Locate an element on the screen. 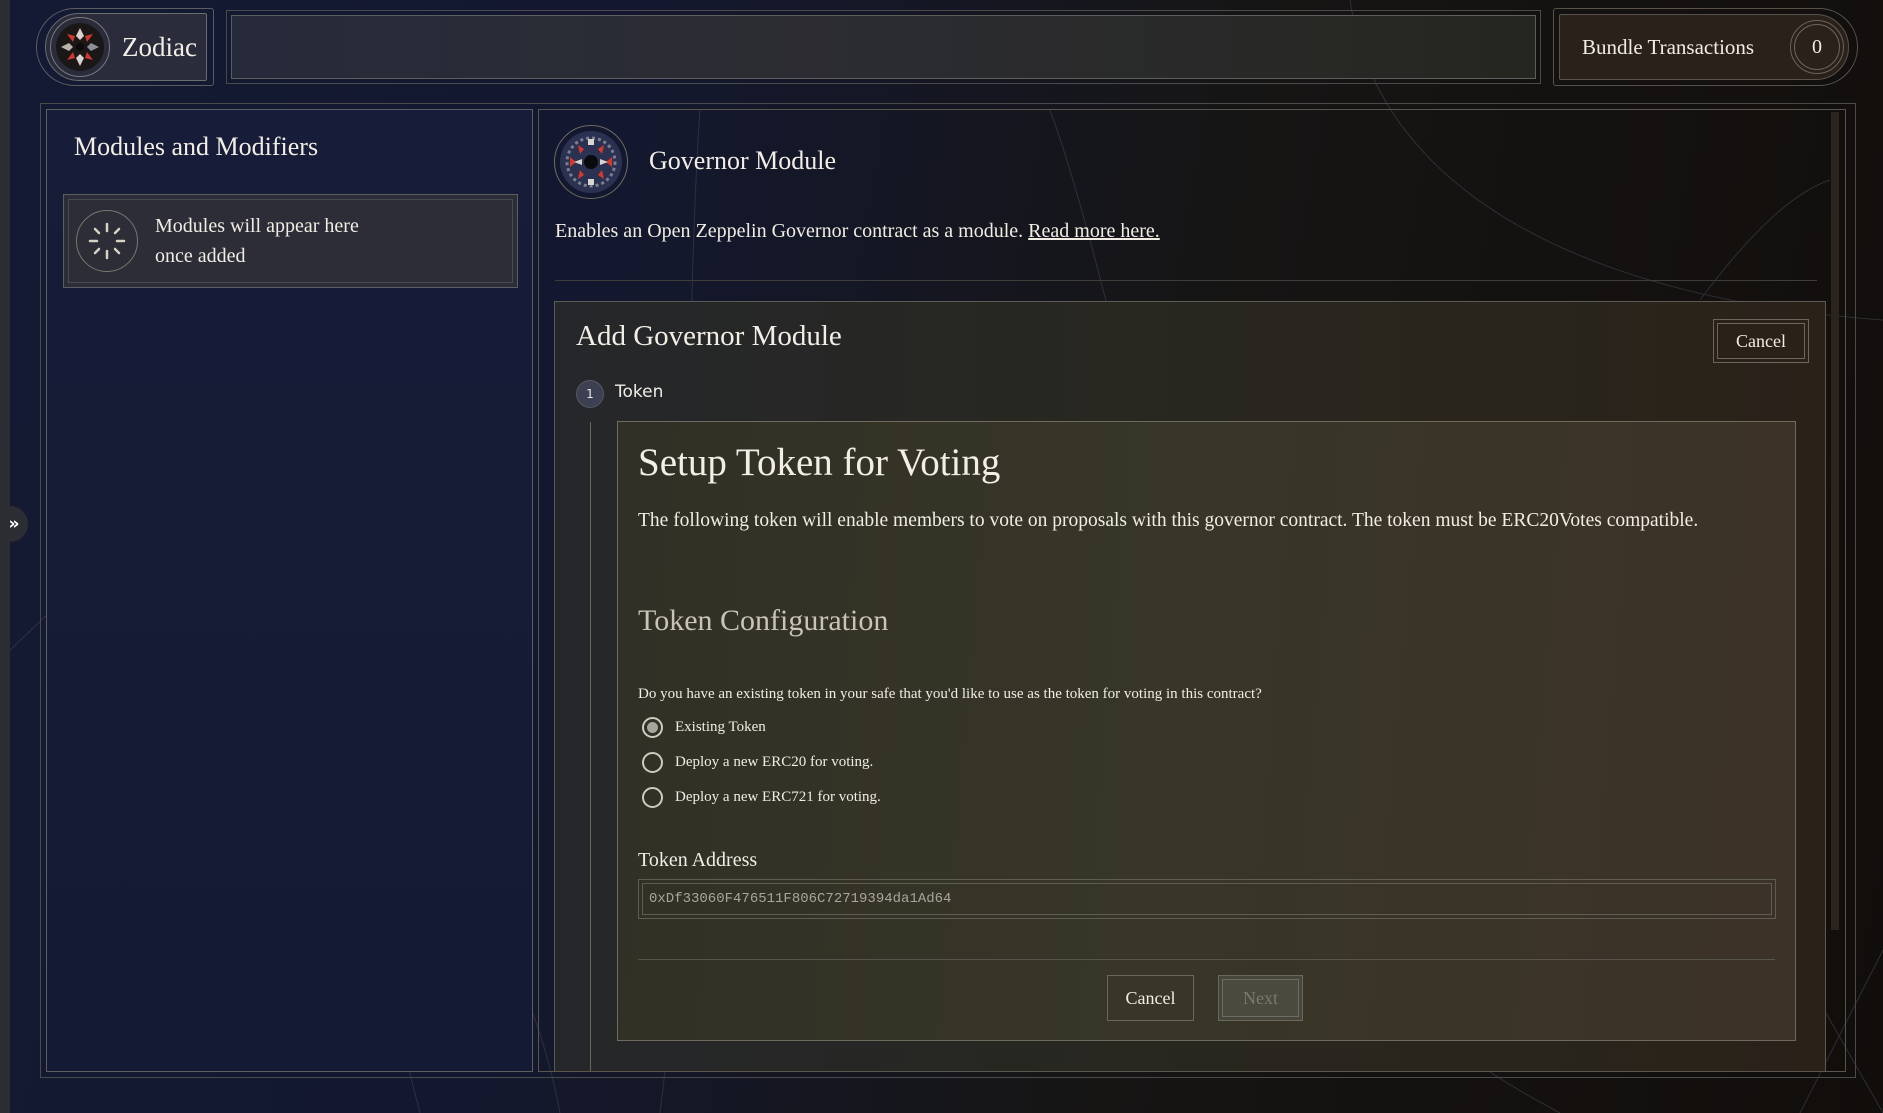 The width and height of the screenshot is (1883, 1113). modules-empty-state: Modules will appear here once added is located at coordinates (290, 241).